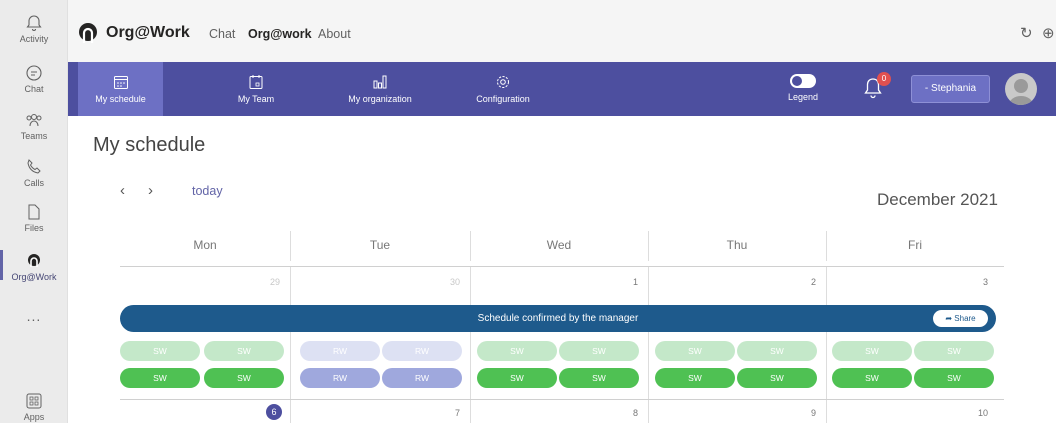 Image resolution: width=1056 pixels, height=423 pixels. What do you see at coordinates (222, 34) in the screenshot?
I see `tab-chat: Chat` at bounding box center [222, 34].